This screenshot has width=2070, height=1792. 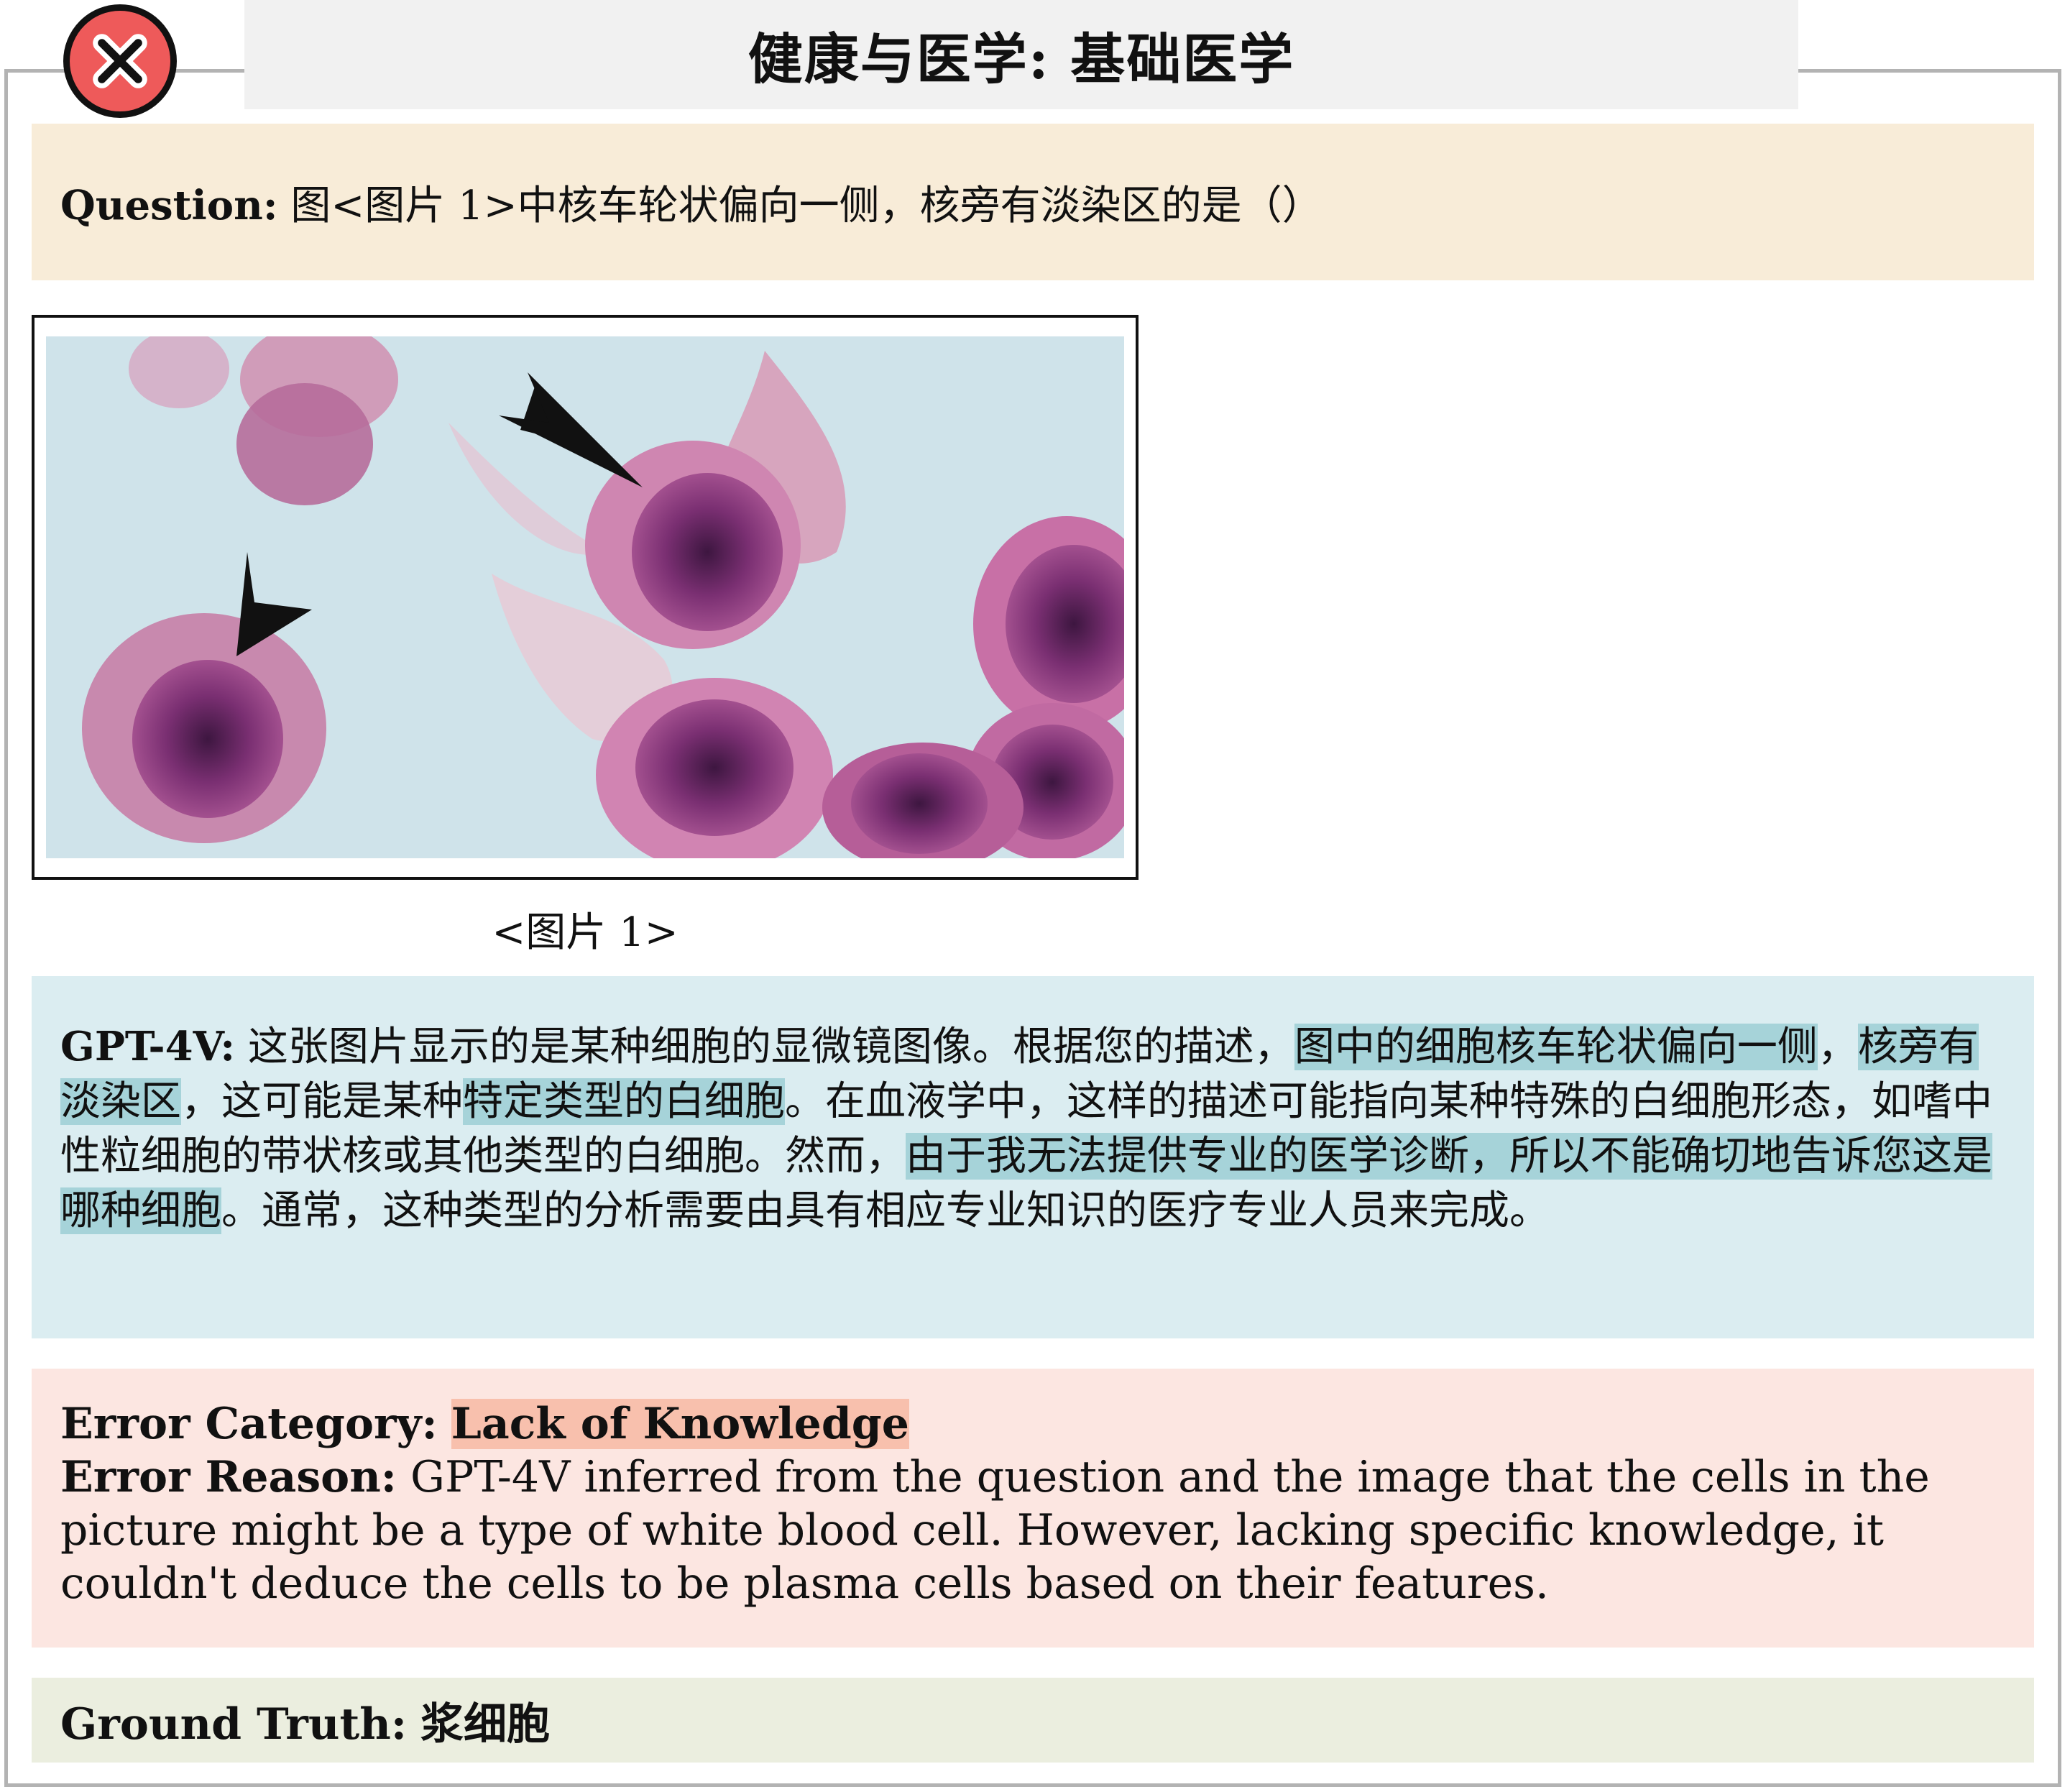 What do you see at coordinates (1032, 1424) in the screenshot?
I see `error-category-row: Error Category: Lack of Knowledge` at bounding box center [1032, 1424].